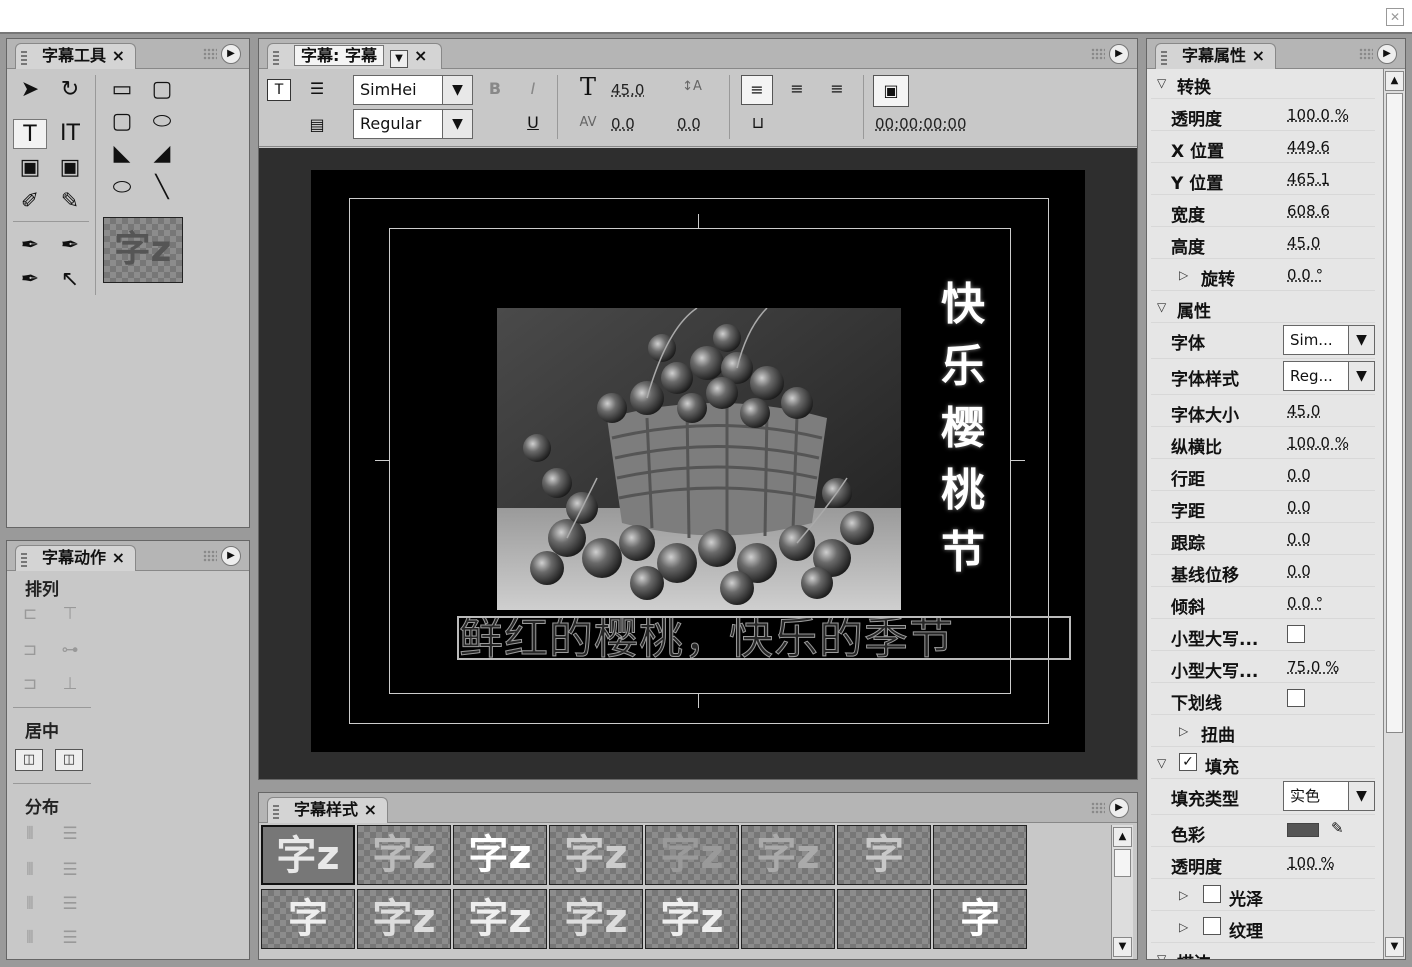  What do you see at coordinates (30, 134) in the screenshot?
I see `type-tool-button: T` at bounding box center [30, 134].